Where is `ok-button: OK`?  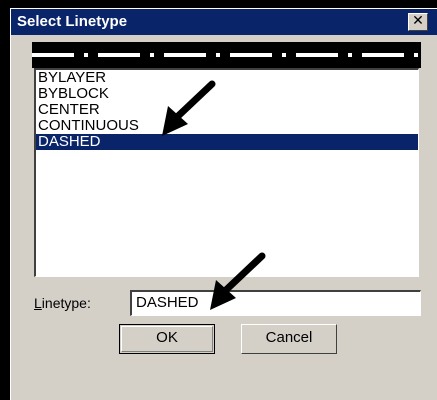 ok-button: OK is located at coordinates (167, 339).